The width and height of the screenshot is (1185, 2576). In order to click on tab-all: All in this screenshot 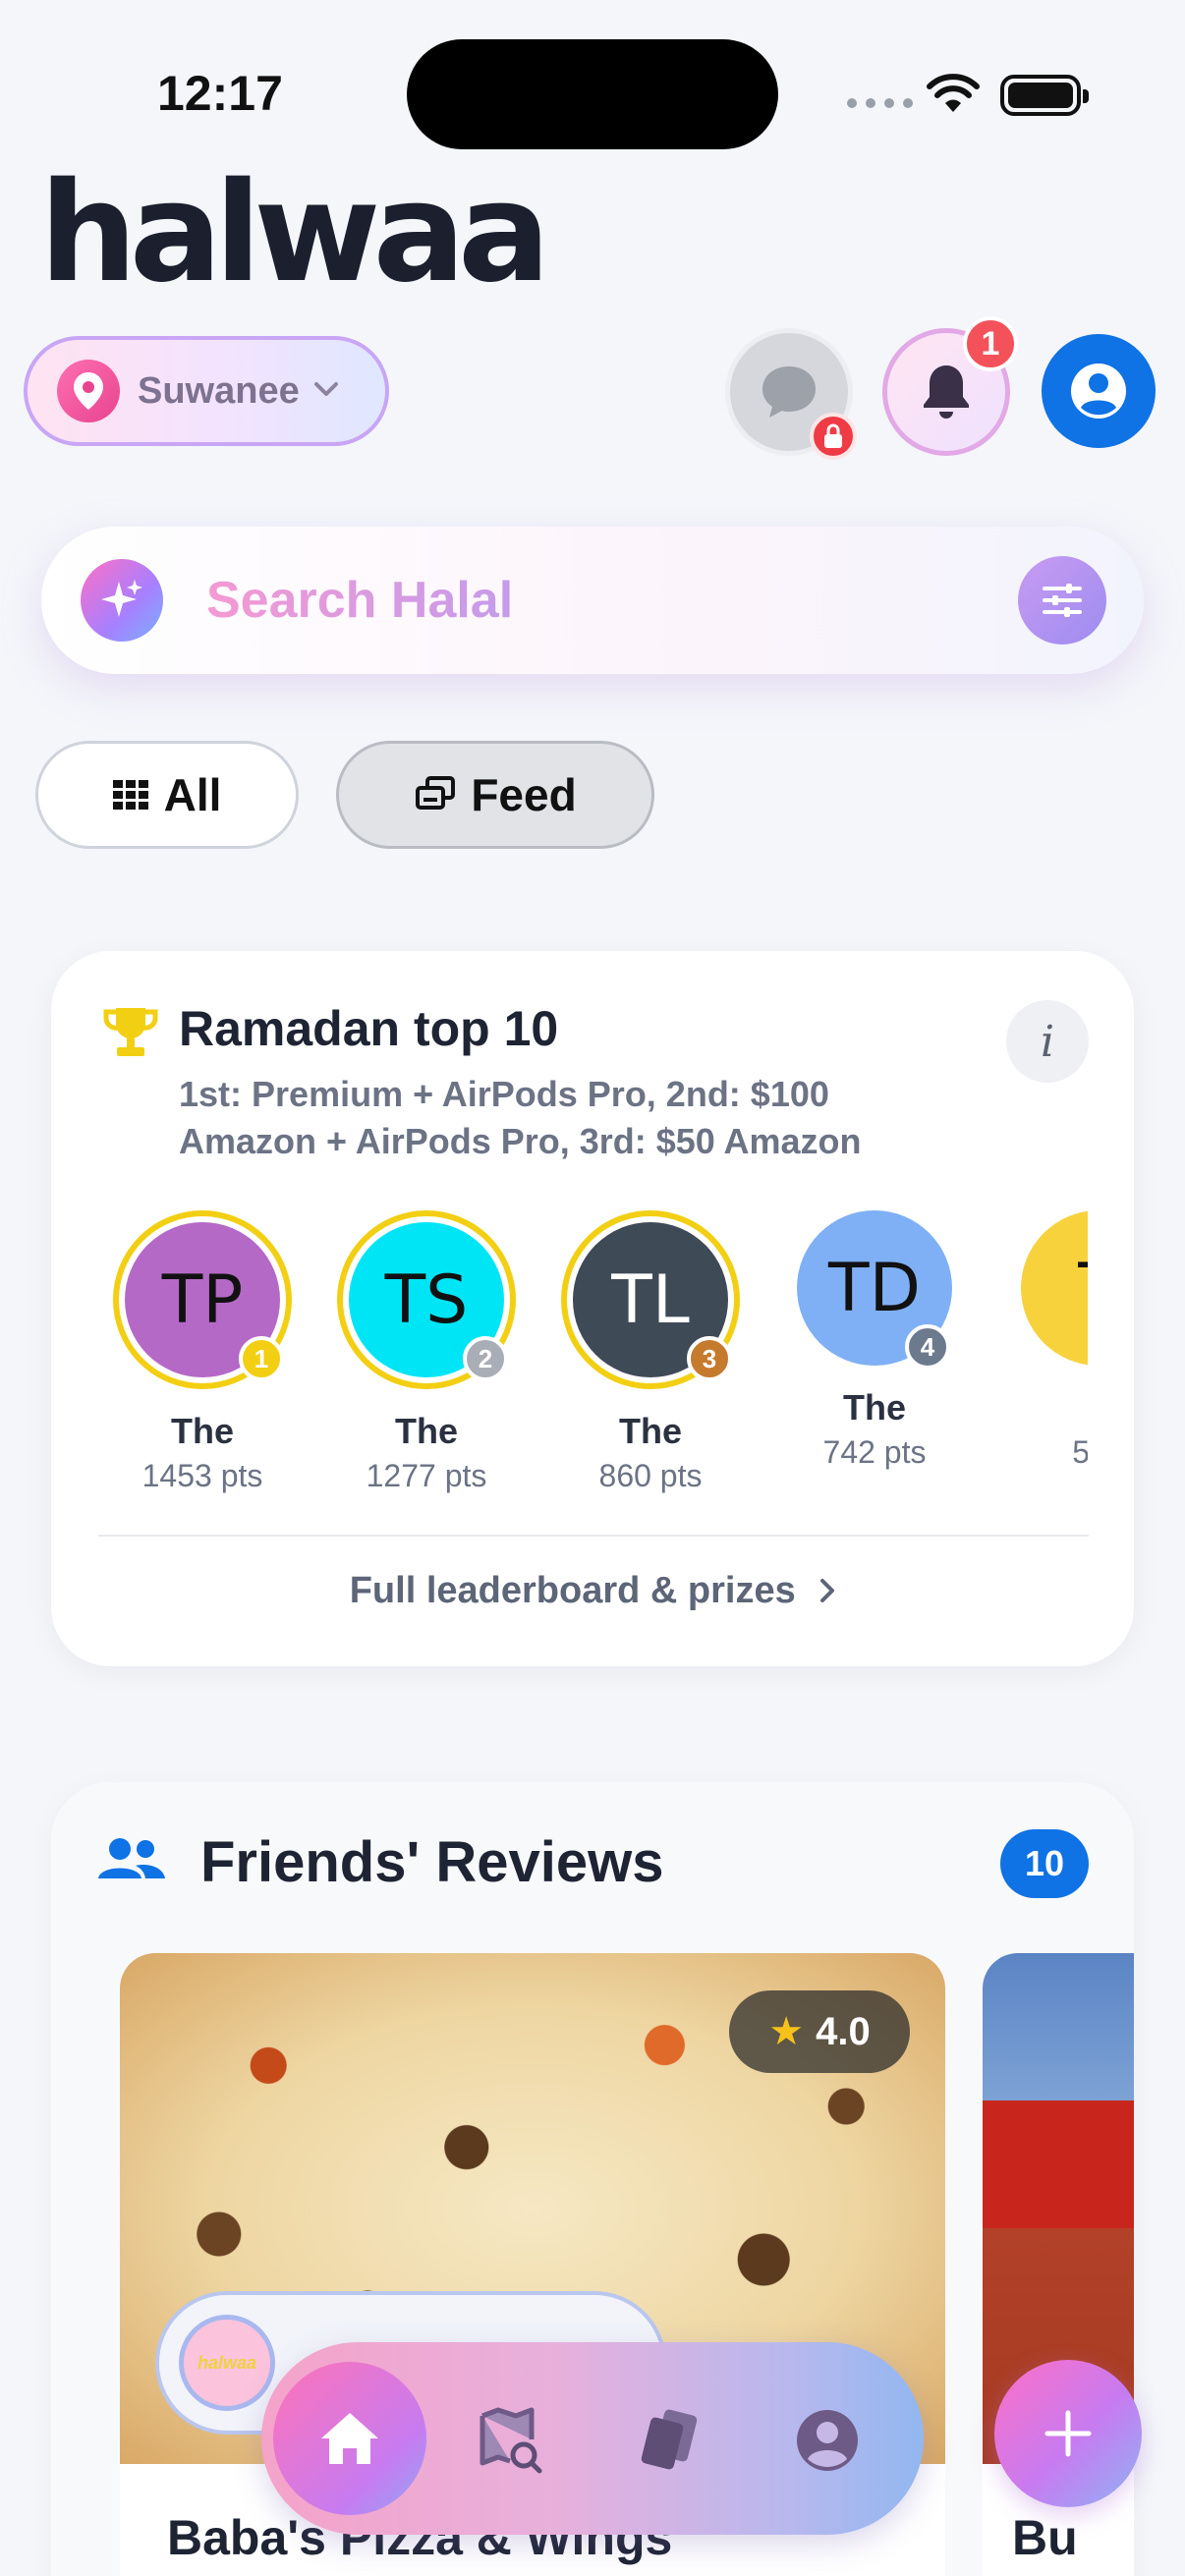, I will do `click(167, 795)`.